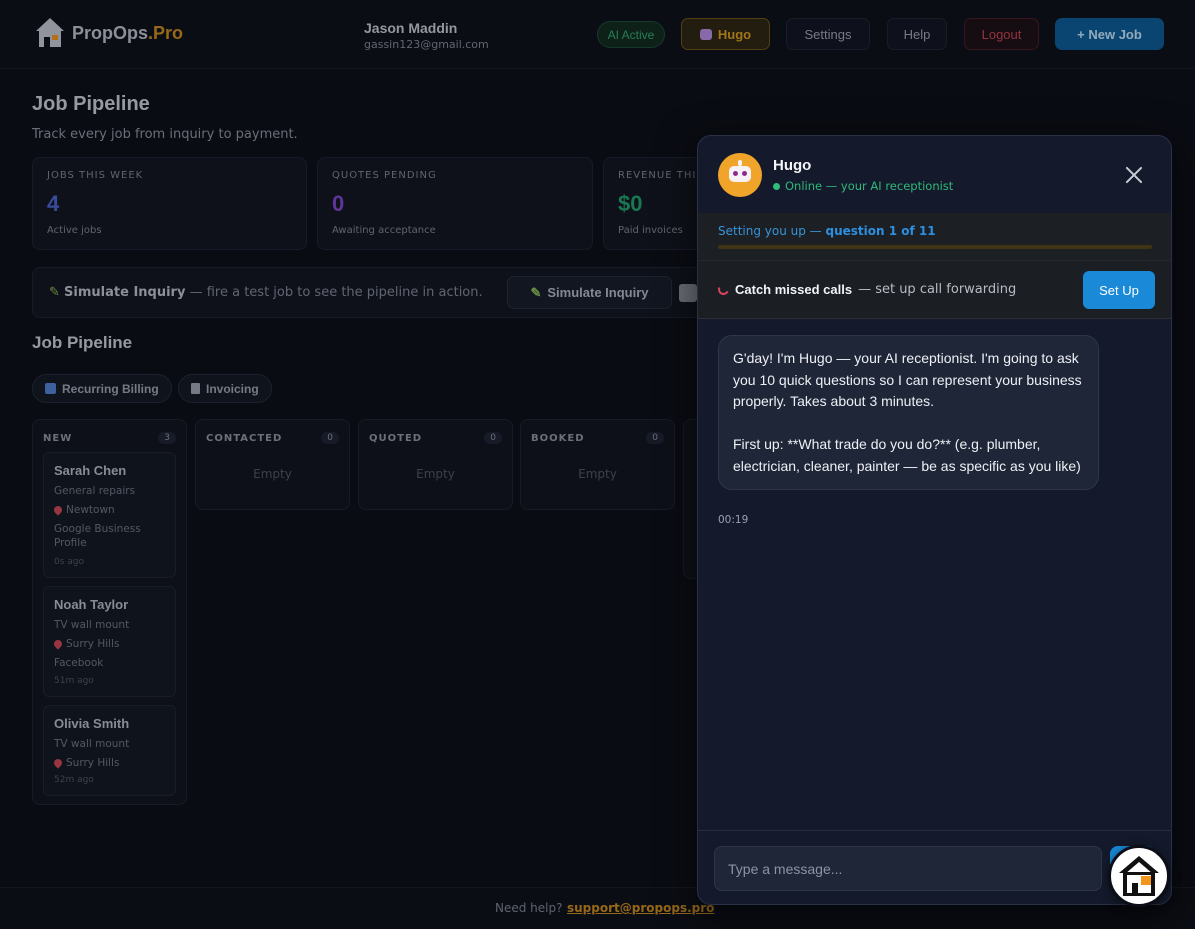  I want to click on robot-icon, so click(705, 34).